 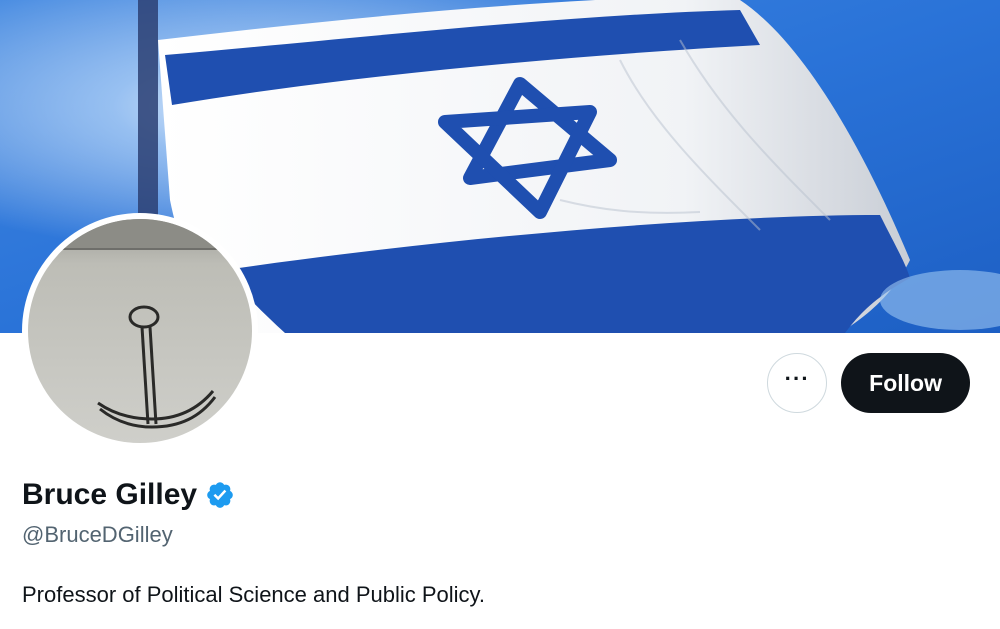 I want to click on avatar, so click(x=140, y=331).